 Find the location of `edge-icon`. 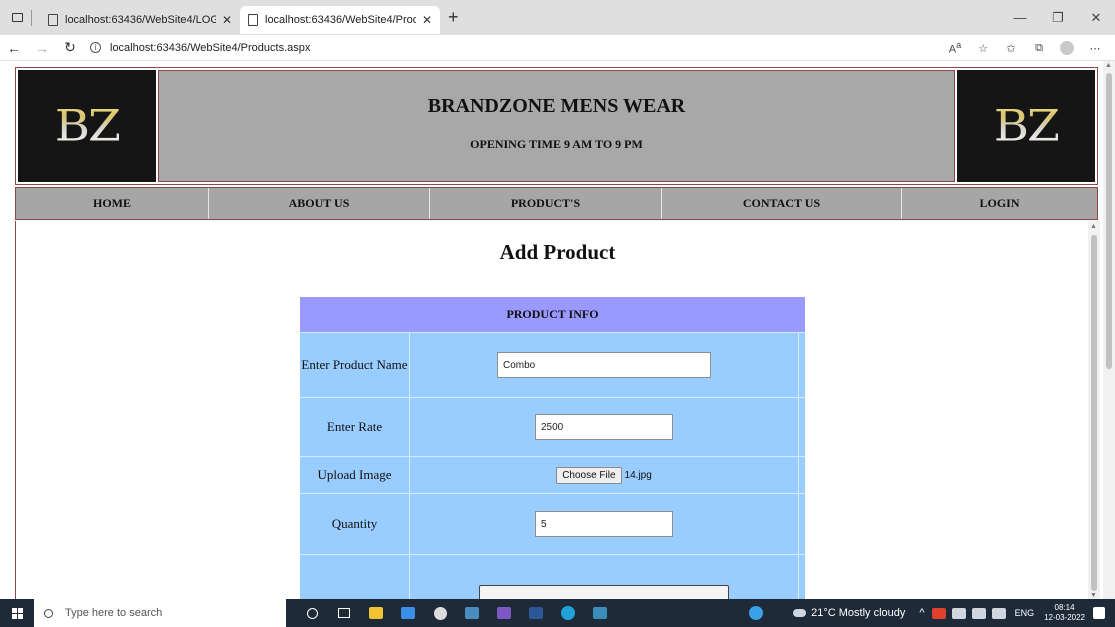

edge-icon is located at coordinates (568, 613).